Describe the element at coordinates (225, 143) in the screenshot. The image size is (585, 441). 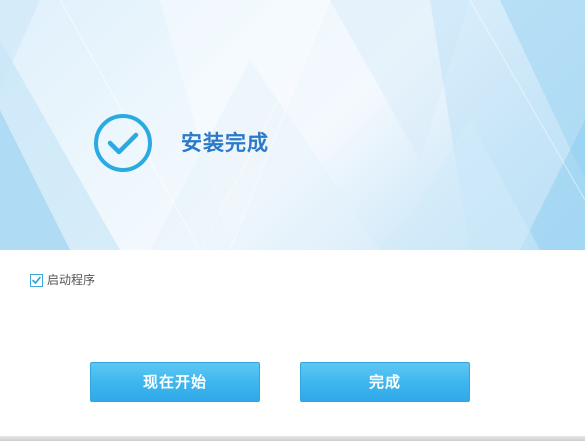
I see `install-complete-title: 安装完成` at that location.